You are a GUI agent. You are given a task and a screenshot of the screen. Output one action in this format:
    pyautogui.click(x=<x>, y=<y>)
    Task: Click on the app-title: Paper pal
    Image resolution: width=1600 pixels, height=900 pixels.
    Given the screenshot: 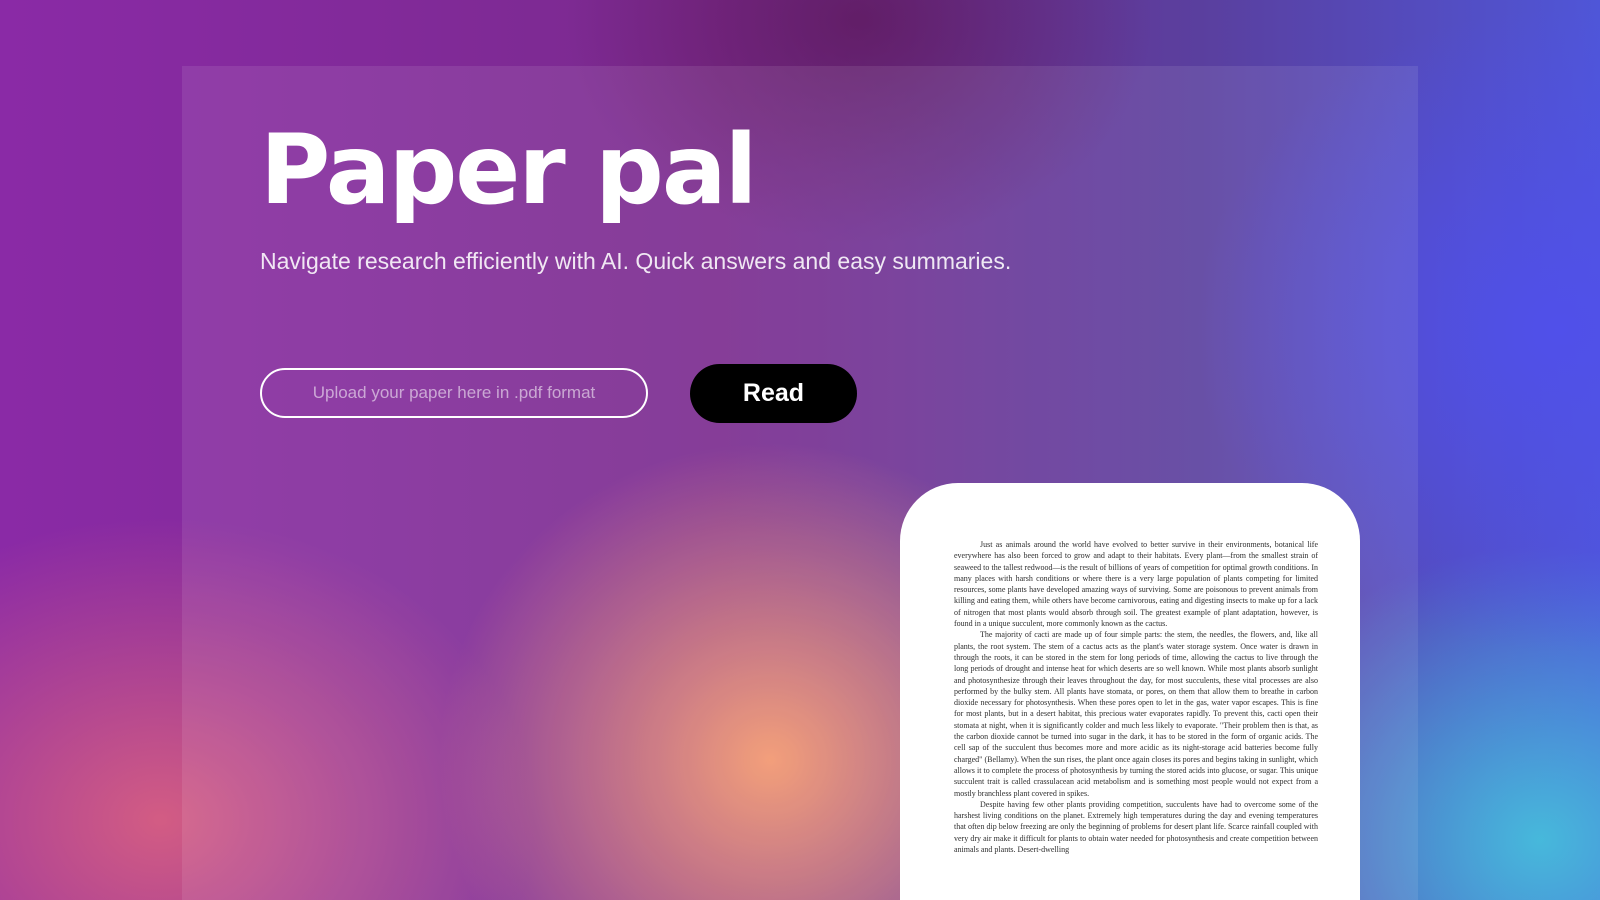 What is the action you would take?
    pyautogui.click(x=509, y=170)
    